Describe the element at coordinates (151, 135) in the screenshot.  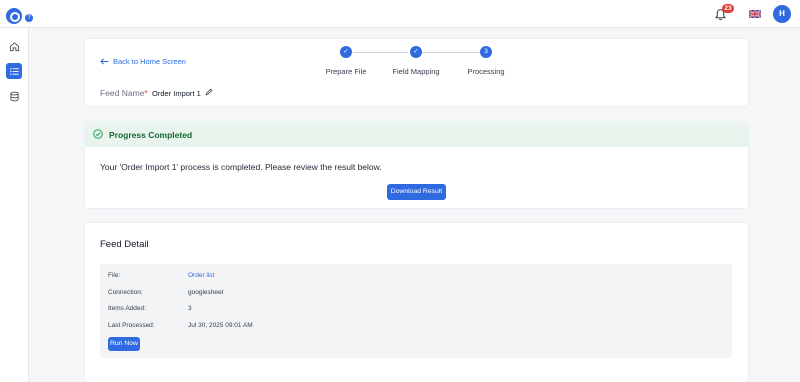
I see `progress-status-text: Progress Completed` at that location.